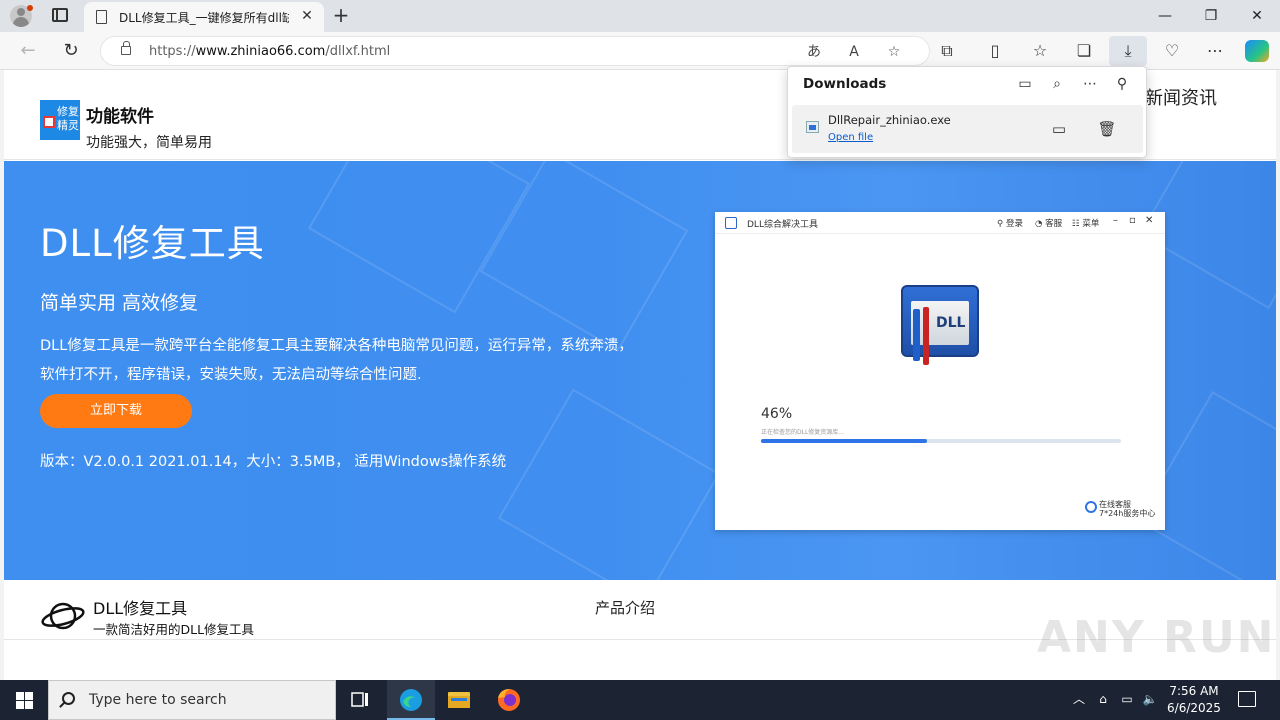 Image resolution: width=1280 pixels, height=720 pixels. What do you see at coordinates (63, 616) in the screenshot?
I see `planet-icon` at bounding box center [63, 616].